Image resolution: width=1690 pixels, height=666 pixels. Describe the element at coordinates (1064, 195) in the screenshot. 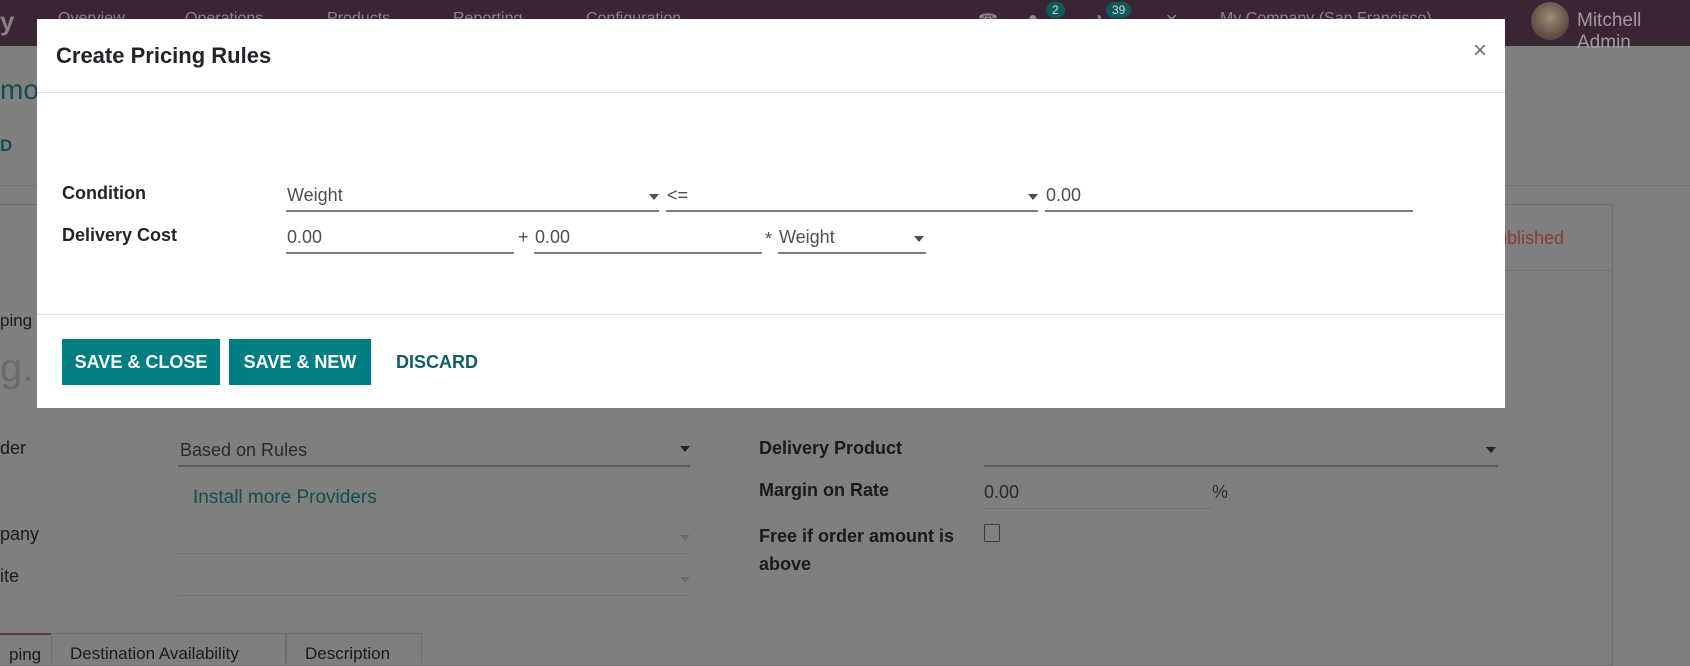

I see `condition-max-value: 0.00` at that location.